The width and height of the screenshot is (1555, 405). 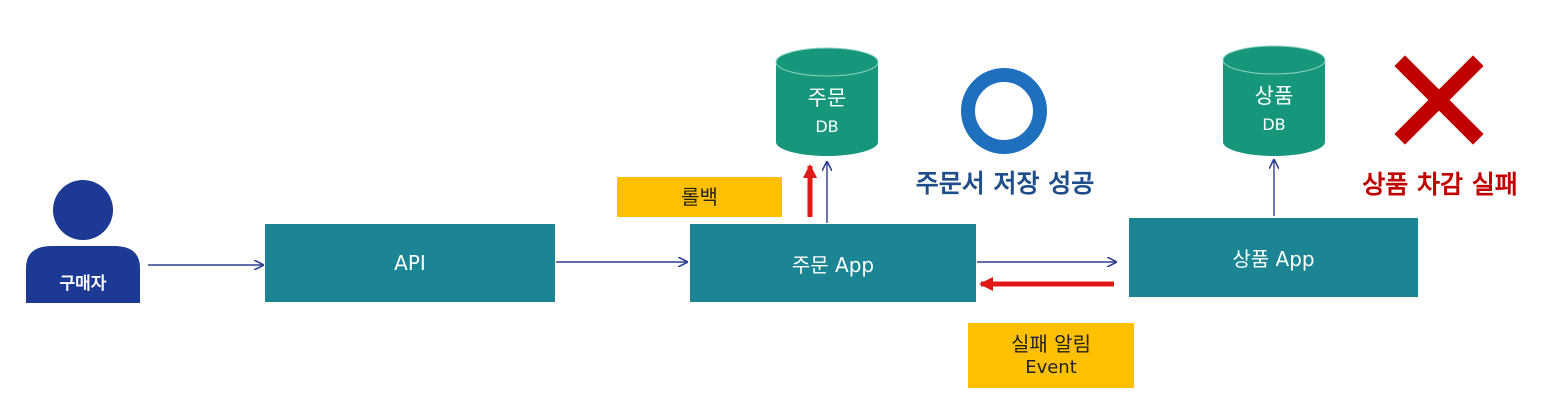 I want to click on product-db-label: 상품 DB, so click(x=1274, y=109).